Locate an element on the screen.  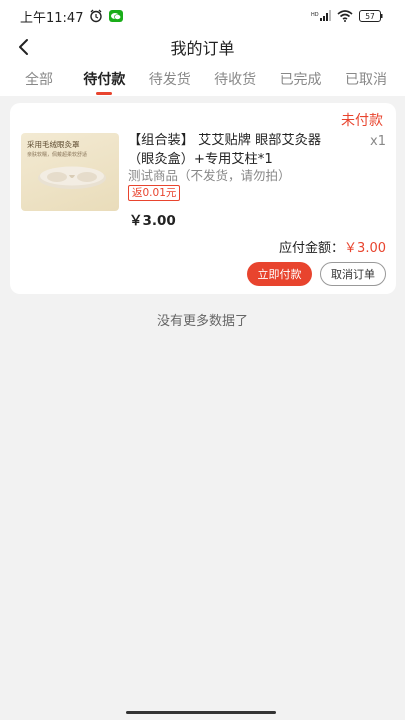
product-name: 【组合装】 艾艾贴牌 眼部艾灸器（眼灸盒）+专用艾柱*1 is located at coordinates (237, 150).